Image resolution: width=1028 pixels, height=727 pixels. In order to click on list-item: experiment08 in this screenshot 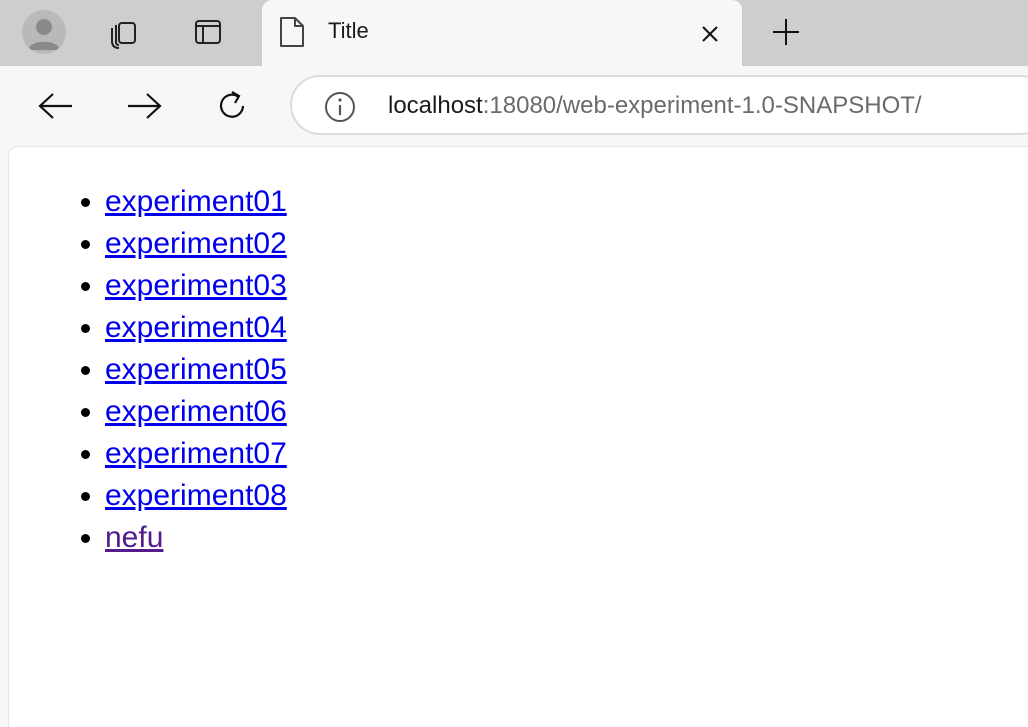, I will do `click(196, 496)`.